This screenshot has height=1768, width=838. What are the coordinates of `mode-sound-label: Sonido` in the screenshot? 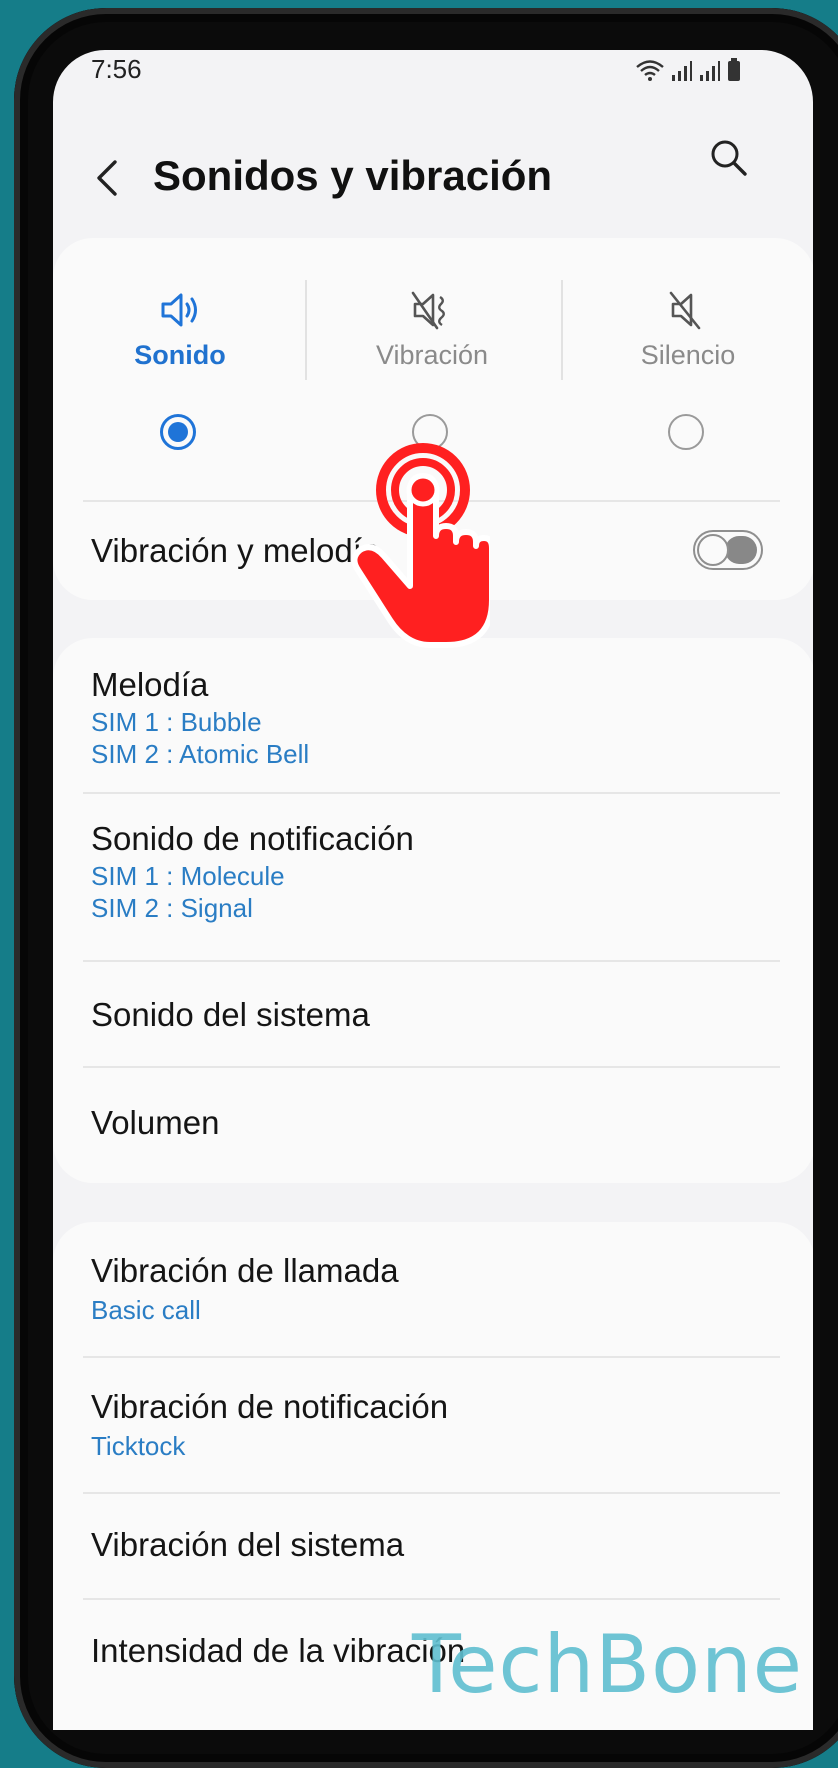 It's located at (180, 355).